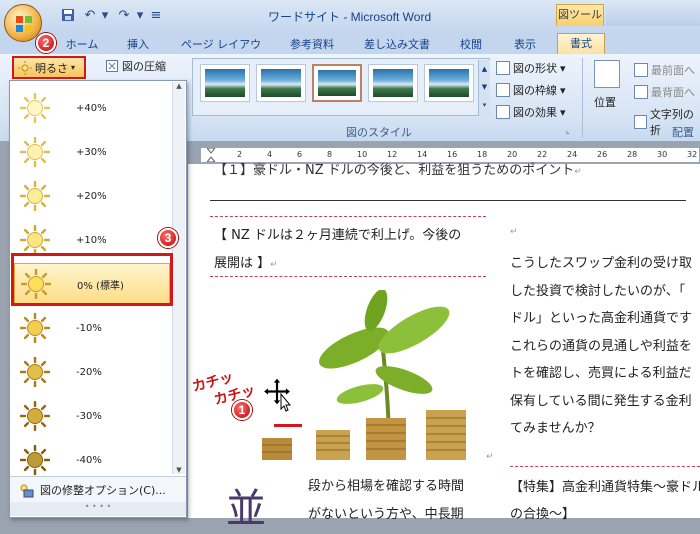 This screenshot has height=534, width=700. Describe the element at coordinates (514, 232) in the screenshot. I see `paragraph-mark: ↵` at that location.